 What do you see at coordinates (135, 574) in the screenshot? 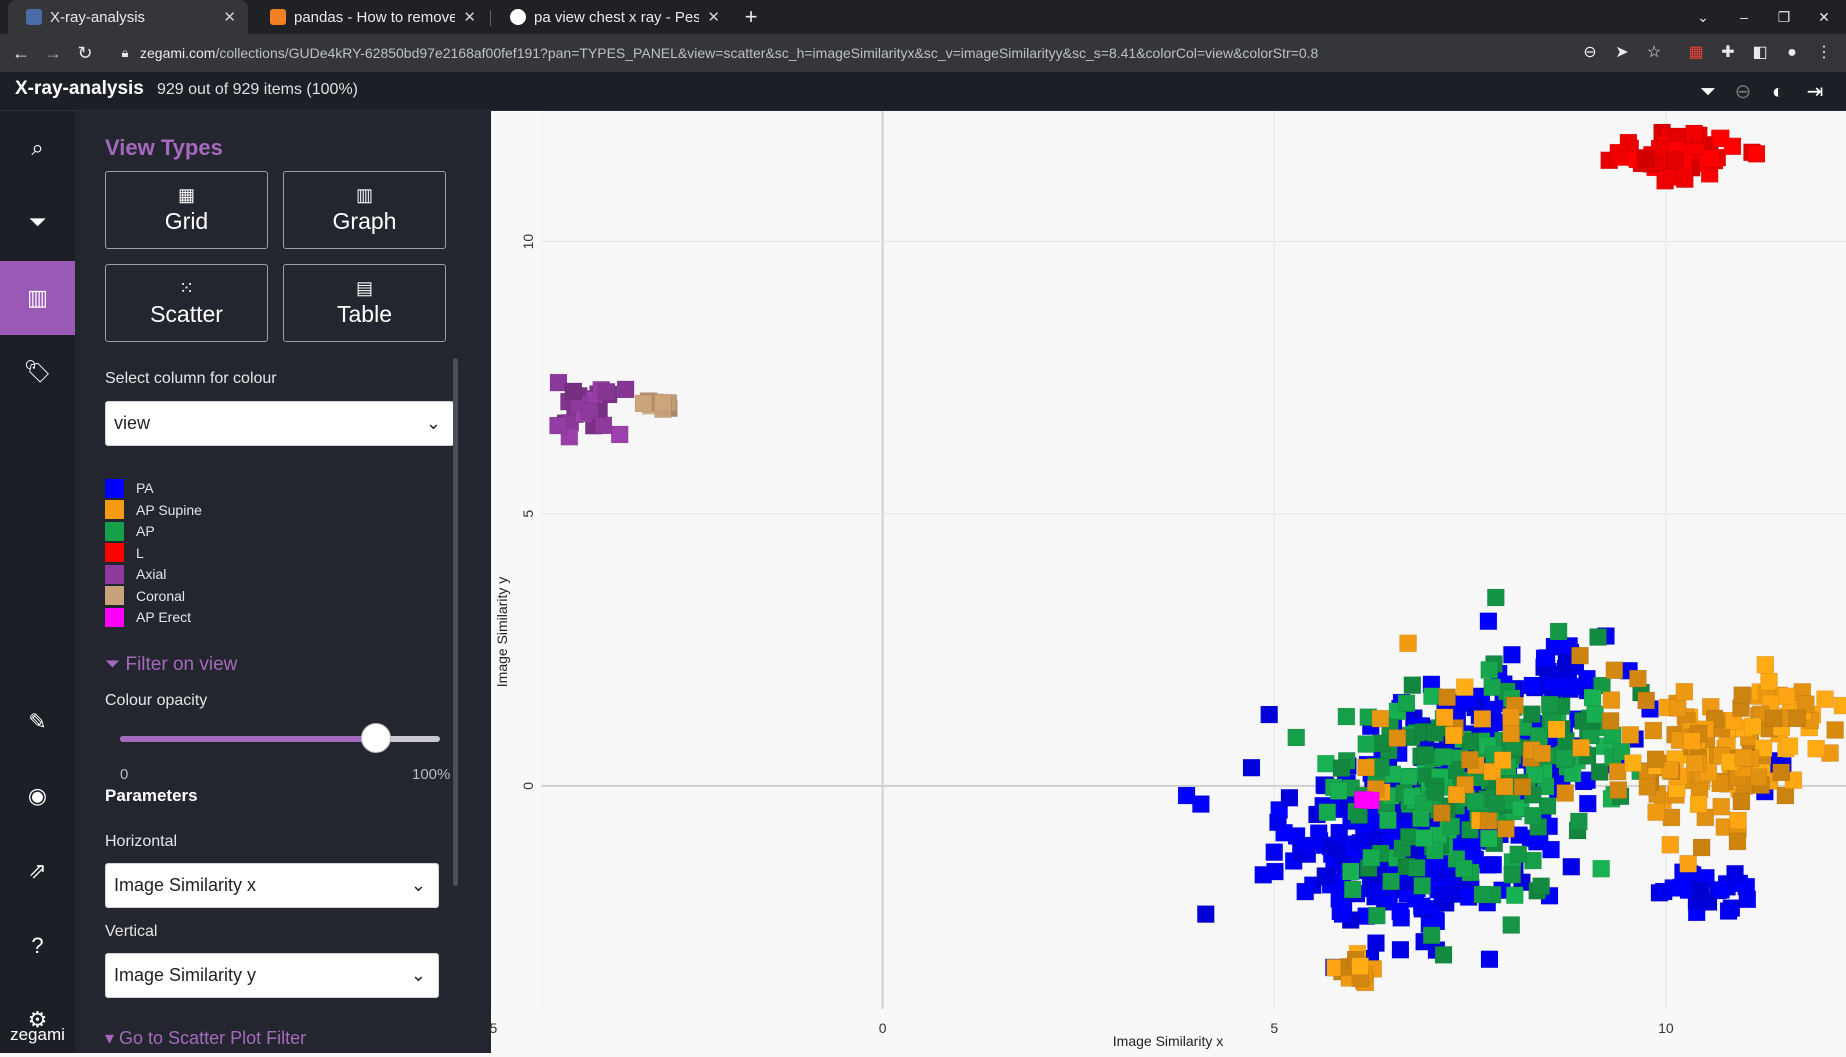
I see `legend-item: Axial` at bounding box center [135, 574].